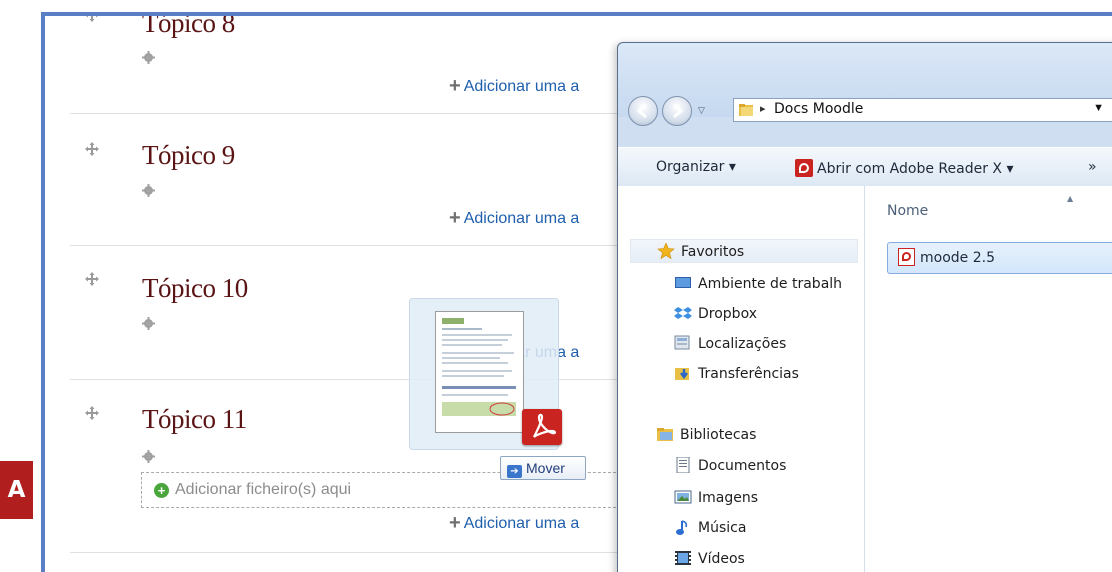 This screenshot has height=572, width=1112. I want to click on dropbox-icon, so click(683, 313).